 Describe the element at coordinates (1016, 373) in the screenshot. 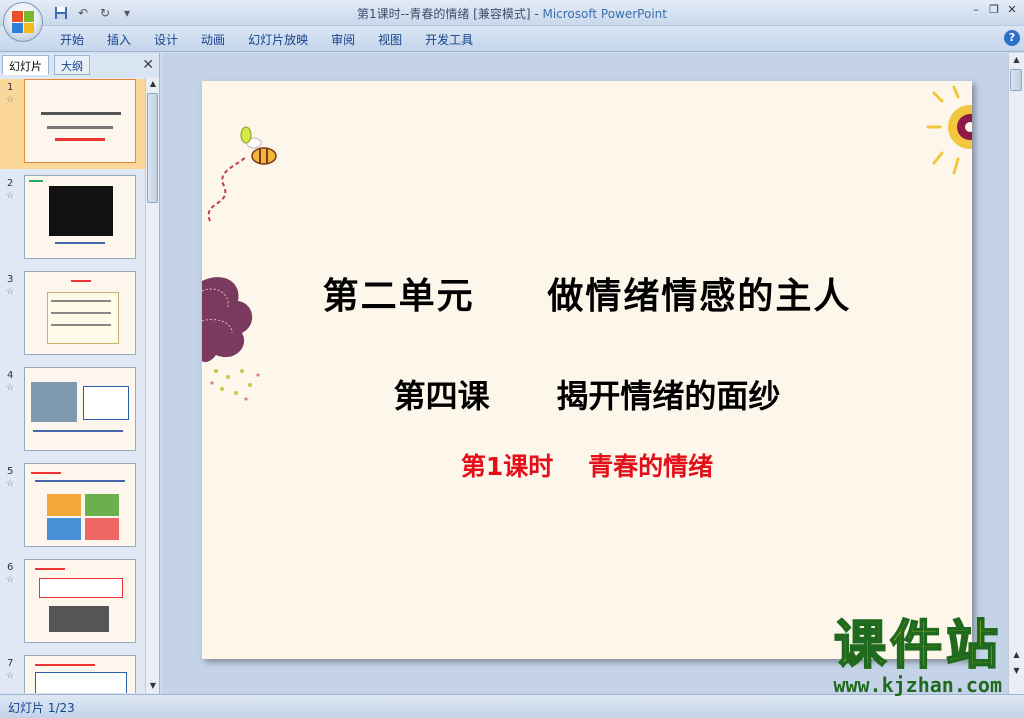

I see `slide-vertical-scrollbar: ▲ ▲ ▼` at that location.